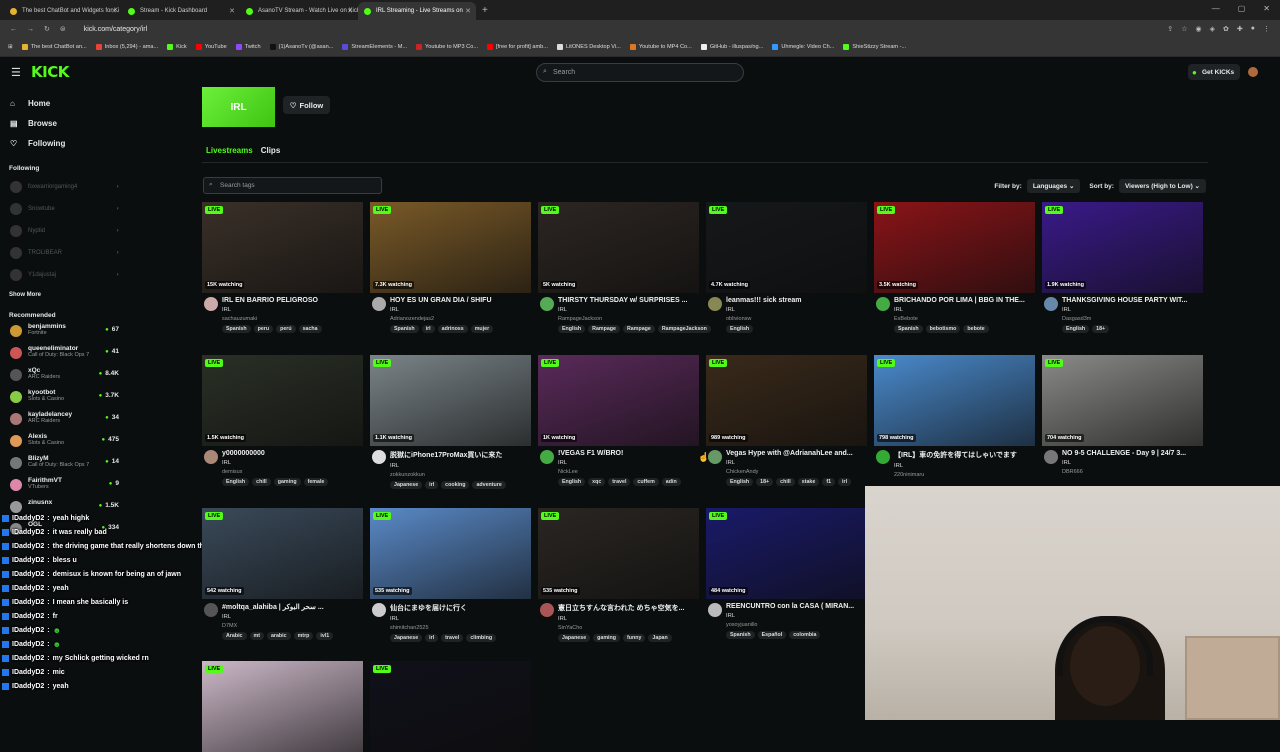 Image resolution: width=1280 pixels, height=752 pixels. What do you see at coordinates (1253, 72) in the screenshot?
I see `user-avatar` at bounding box center [1253, 72].